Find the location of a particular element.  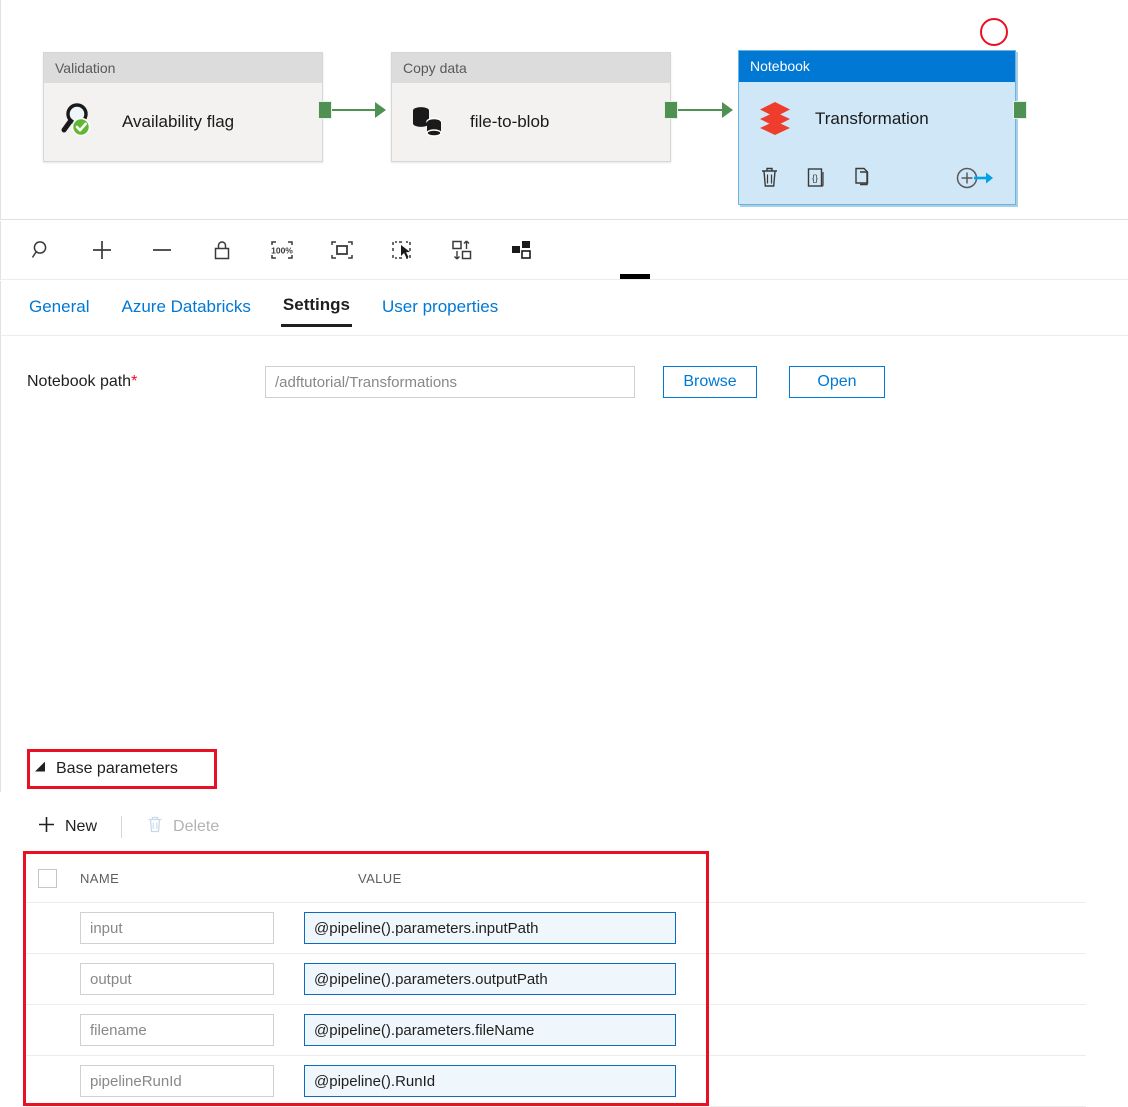

parameters-command-bar: New Delete is located at coordinates (128, 827).